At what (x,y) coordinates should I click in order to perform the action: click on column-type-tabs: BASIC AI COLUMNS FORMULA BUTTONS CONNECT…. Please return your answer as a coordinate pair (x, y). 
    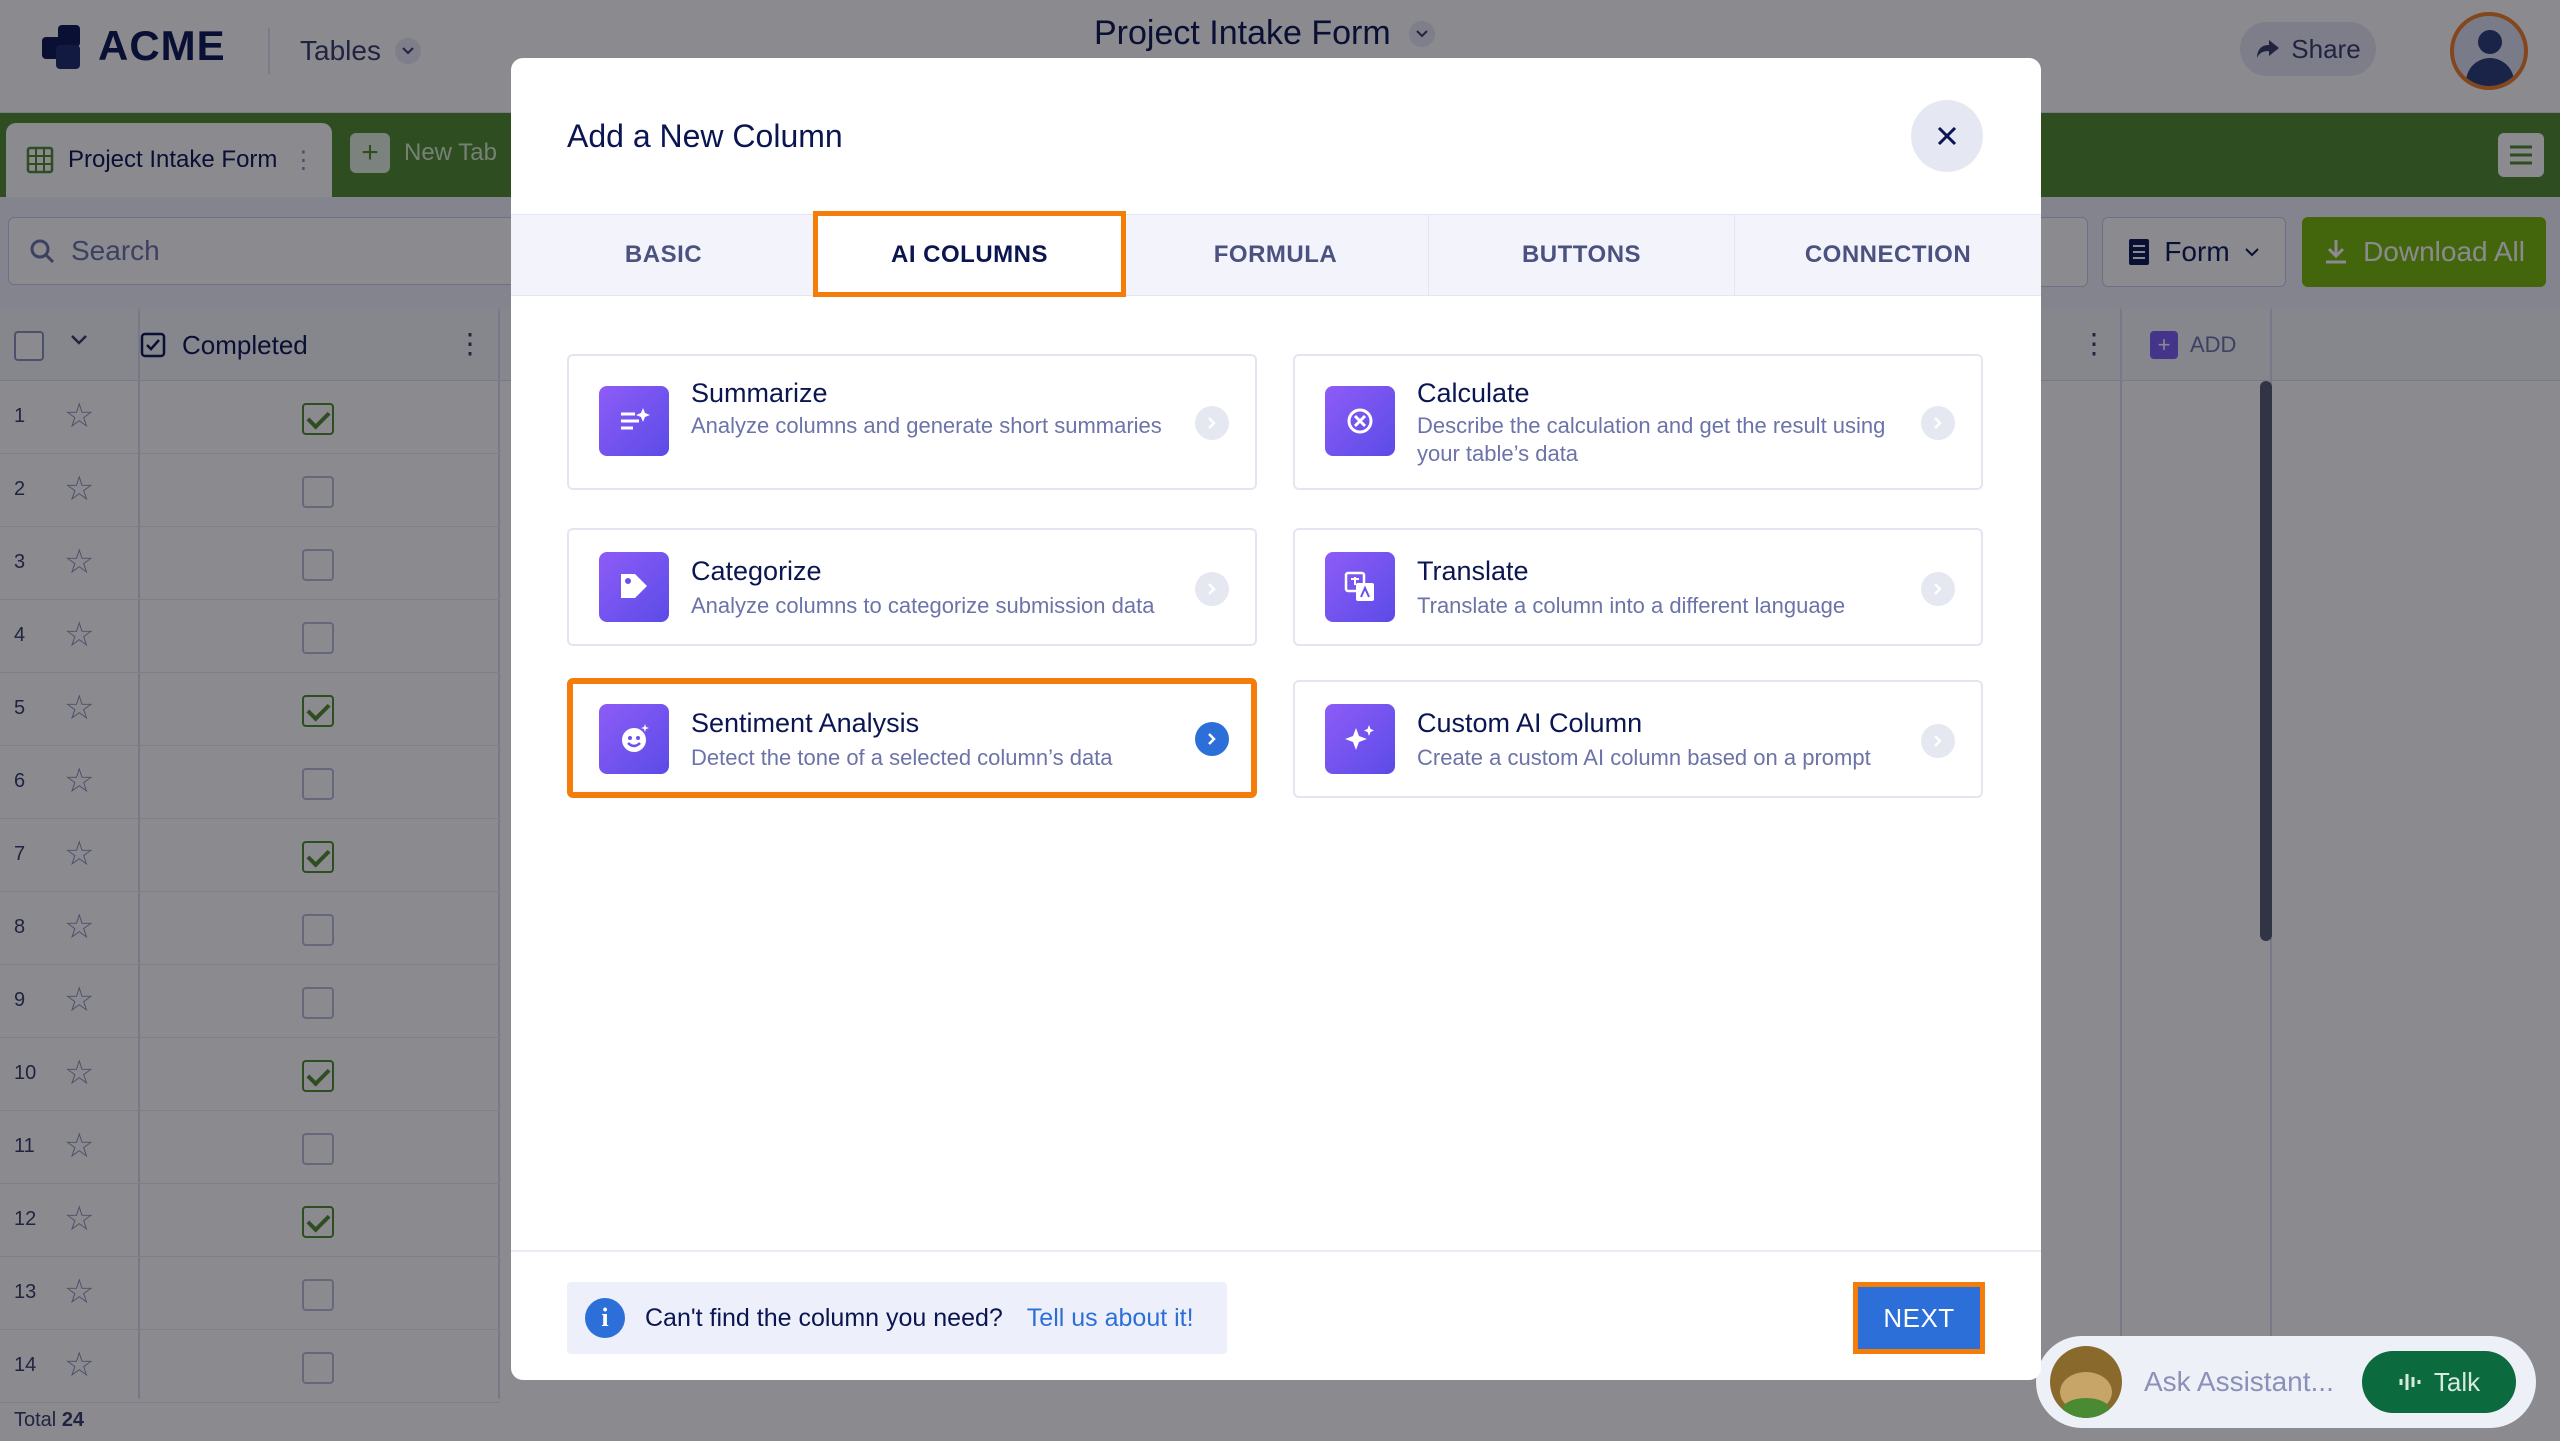
    Looking at the image, I should click on (1276, 254).